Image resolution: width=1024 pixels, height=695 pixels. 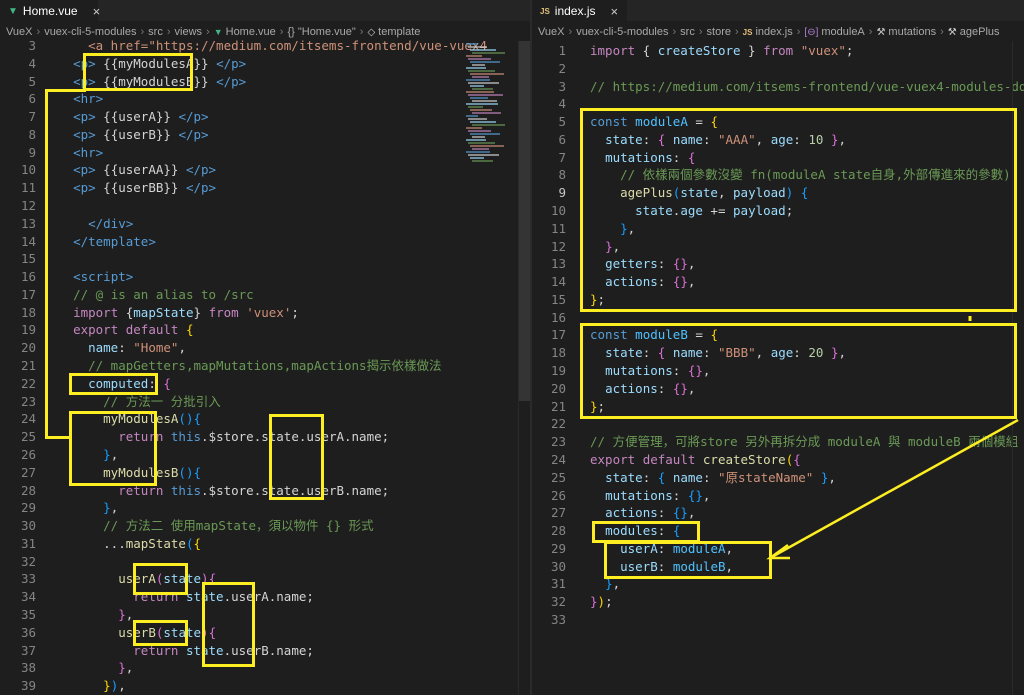 What do you see at coordinates (265, 579) in the screenshot?
I see `code-line: 33 userA(state){` at bounding box center [265, 579].